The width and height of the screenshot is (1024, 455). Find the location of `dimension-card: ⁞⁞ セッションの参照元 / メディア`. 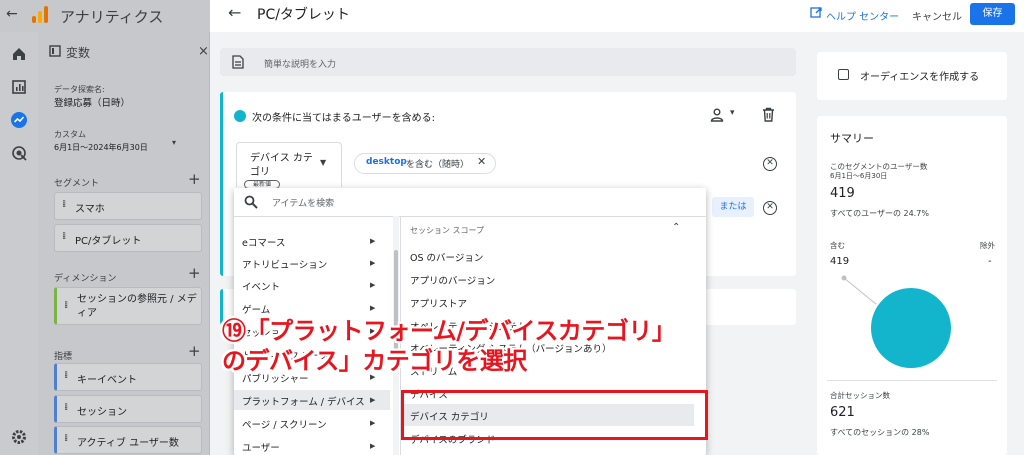

dimension-card: ⁞⁞ セッションの参照元 / メディア is located at coordinates (128, 306).